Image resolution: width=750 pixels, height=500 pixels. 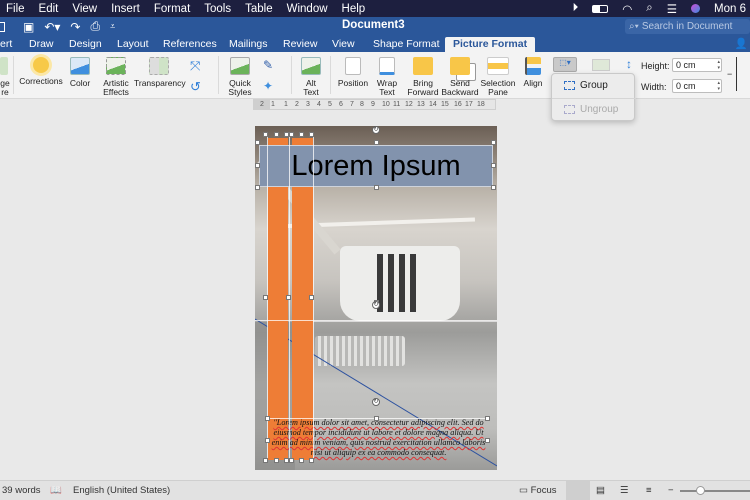 What do you see at coordinates (718, 65) in the screenshot?
I see `height-stepper: ▴ ▾` at bounding box center [718, 65].